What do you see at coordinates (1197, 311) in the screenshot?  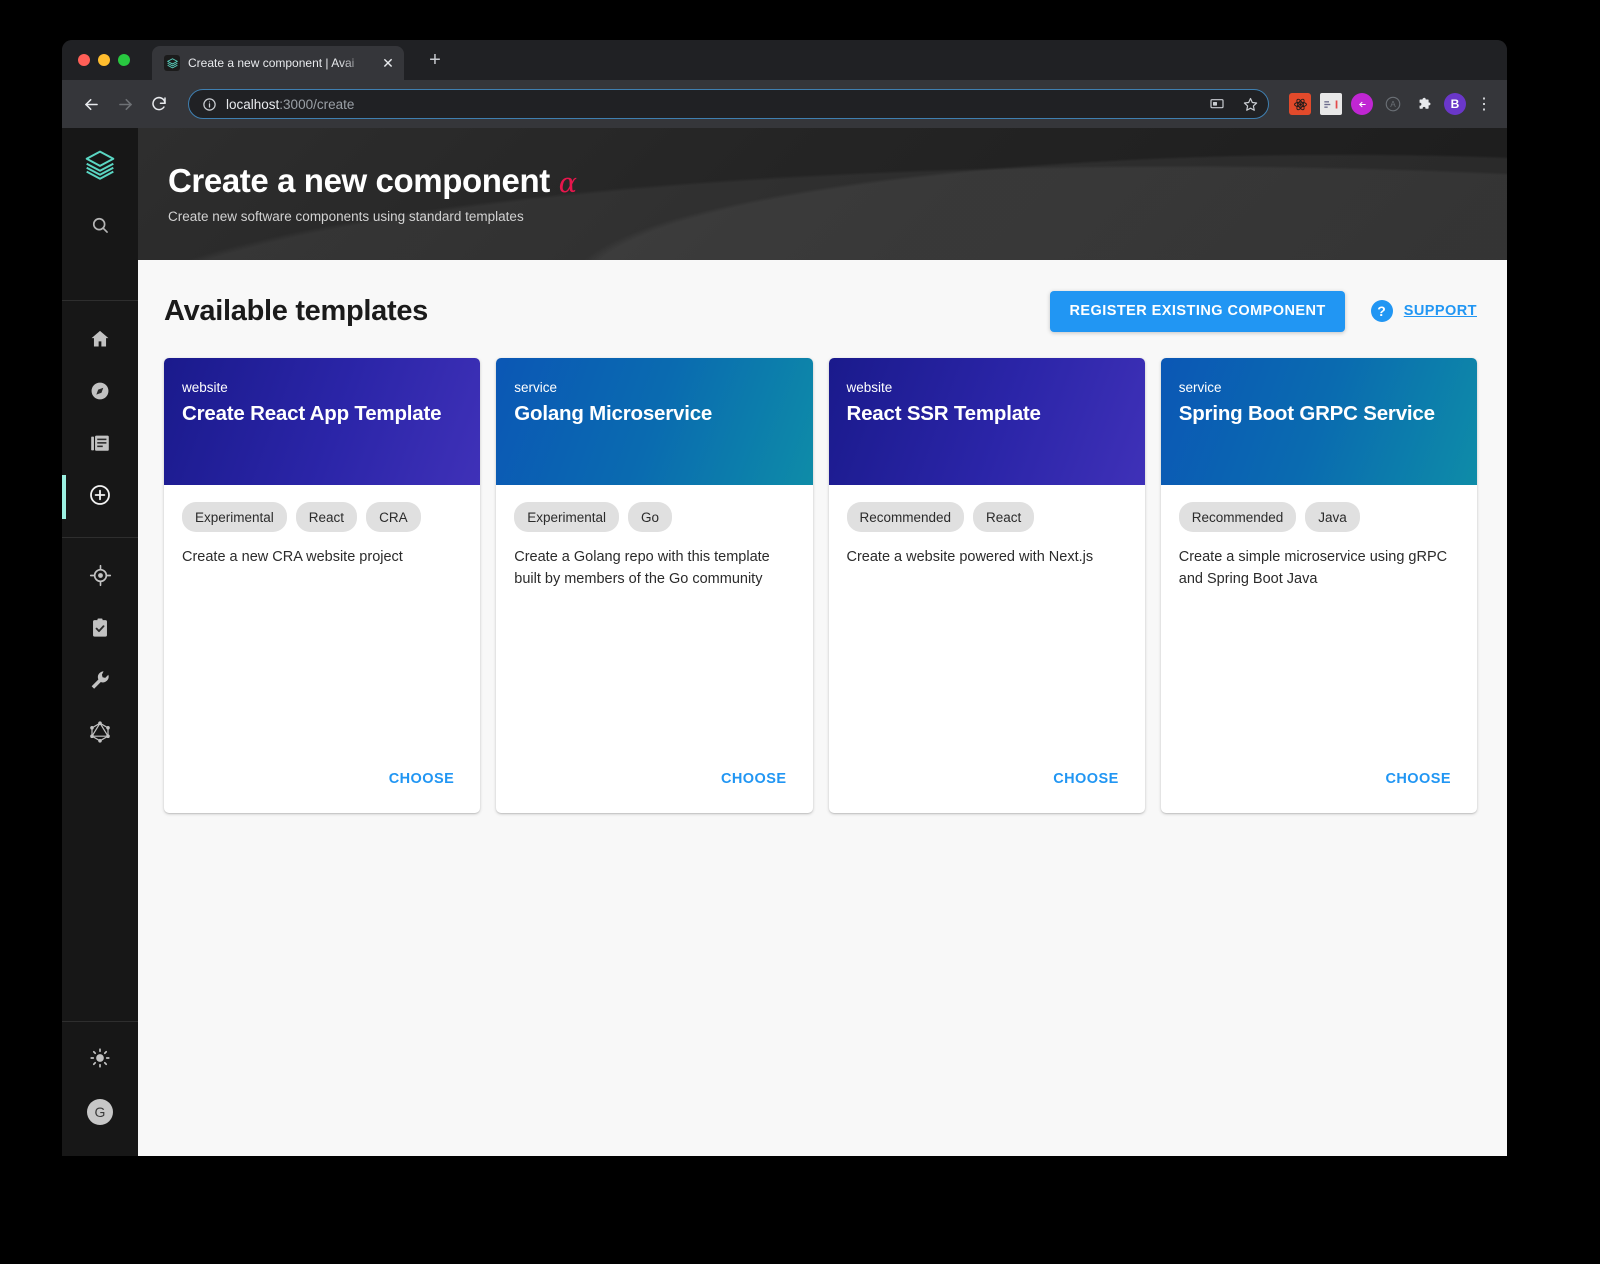 I see `register-existing-component-button: REGISTER EXISTING COMPONENT` at bounding box center [1197, 311].